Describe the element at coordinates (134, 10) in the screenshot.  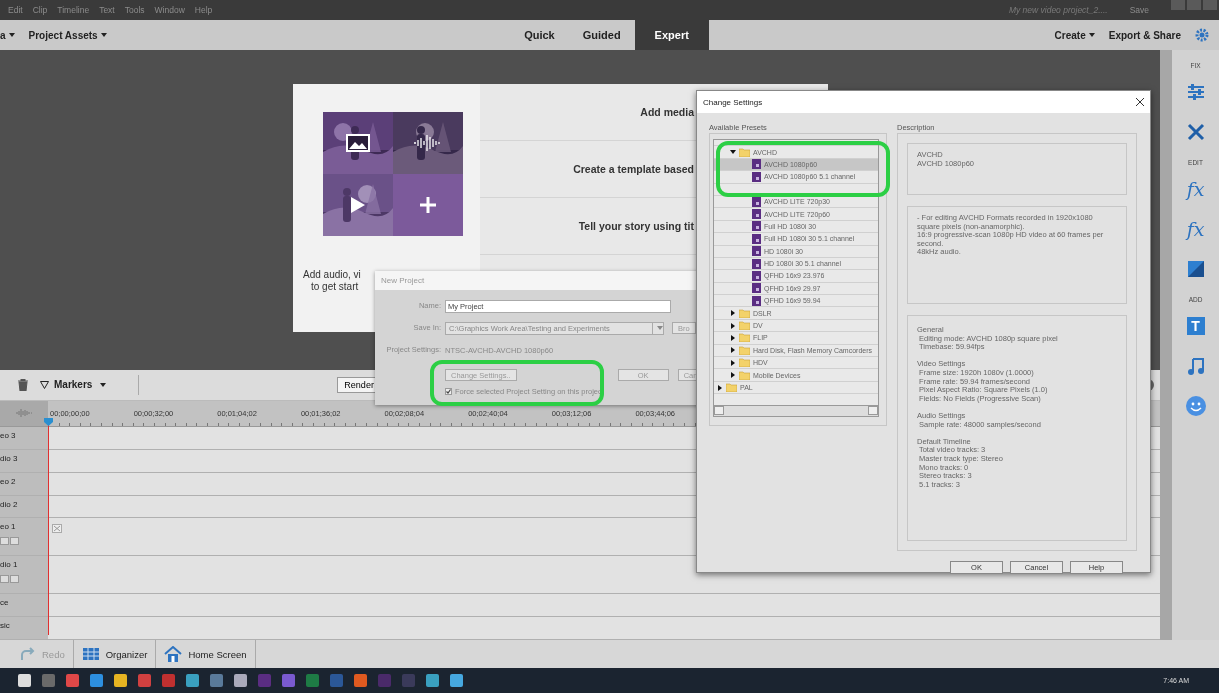
I see `menu-item: Tools` at that location.